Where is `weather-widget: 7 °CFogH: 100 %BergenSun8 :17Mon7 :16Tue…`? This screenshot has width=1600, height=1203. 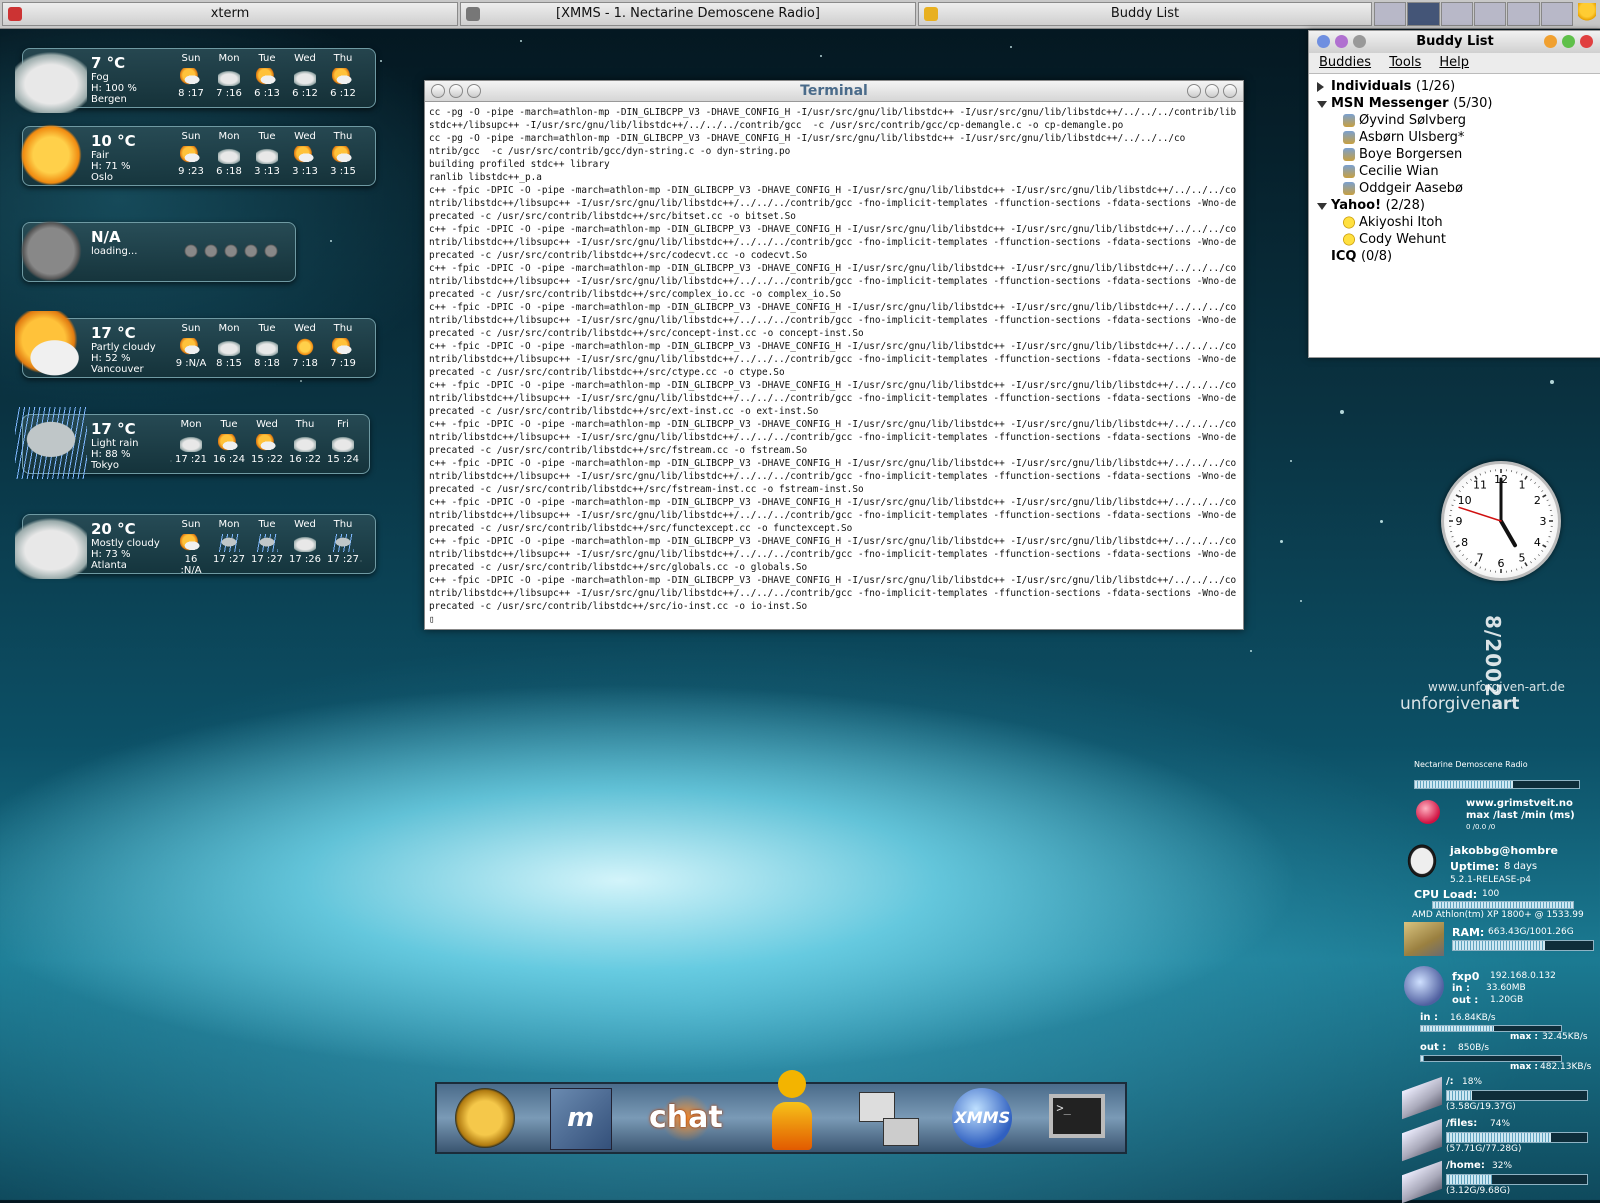 weather-widget: 7 °CFogH: 100 %BergenSun8 :17Mon7 :16Tue… is located at coordinates (199, 78).